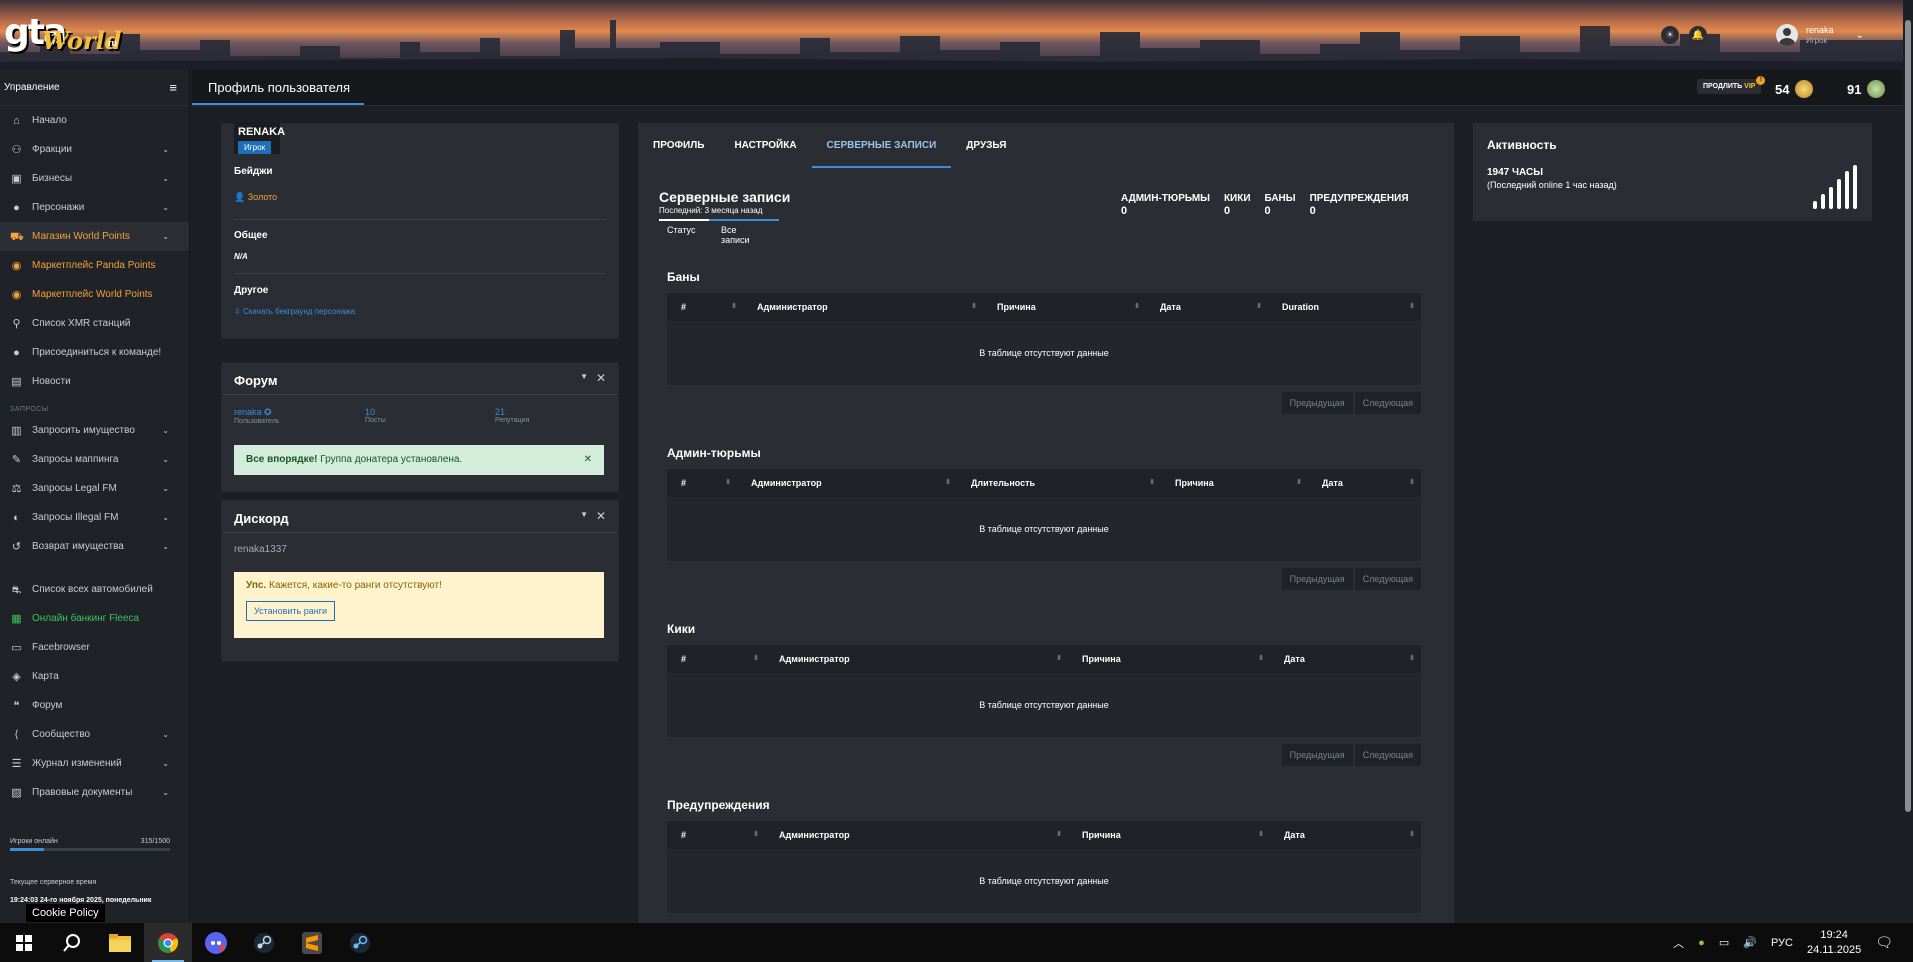 This screenshot has width=1913, height=962. What do you see at coordinates (94, 207) in the screenshot?
I see `sidebar-item: ● Персонажи ⌄` at bounding box center [94, 207].